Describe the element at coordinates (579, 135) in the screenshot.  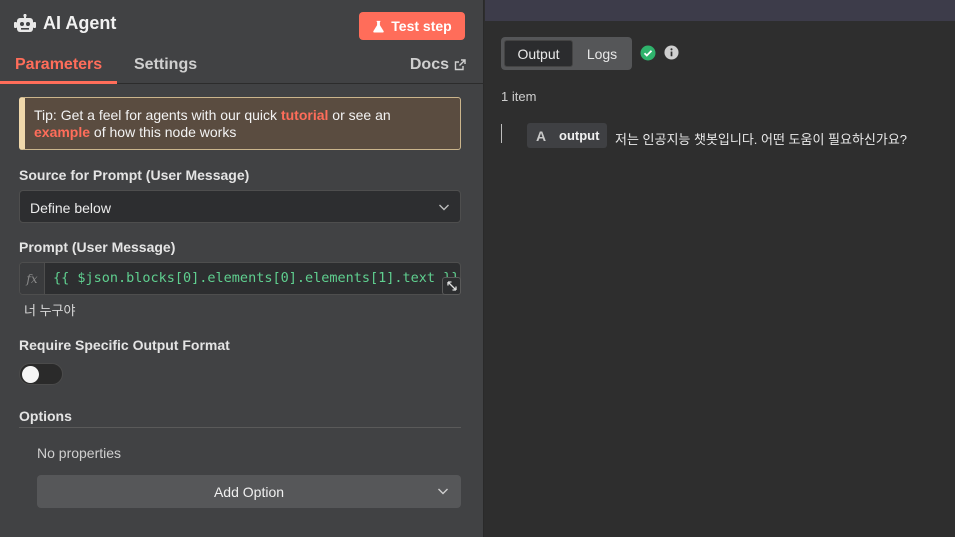
I see `output-field-key: output` at that location.